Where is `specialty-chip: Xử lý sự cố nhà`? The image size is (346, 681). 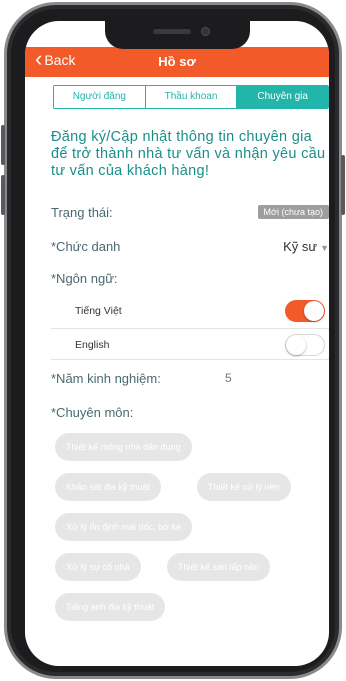 specialty-chip: Xử lý sự cố nhà is located at coordinates (98, 567).